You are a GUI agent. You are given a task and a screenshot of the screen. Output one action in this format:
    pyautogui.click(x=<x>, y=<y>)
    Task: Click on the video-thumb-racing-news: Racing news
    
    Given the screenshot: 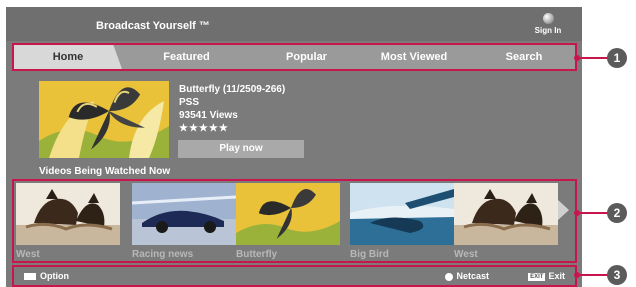 What is the action you would take?
    pyautogui.click(x=184, y=222)
    